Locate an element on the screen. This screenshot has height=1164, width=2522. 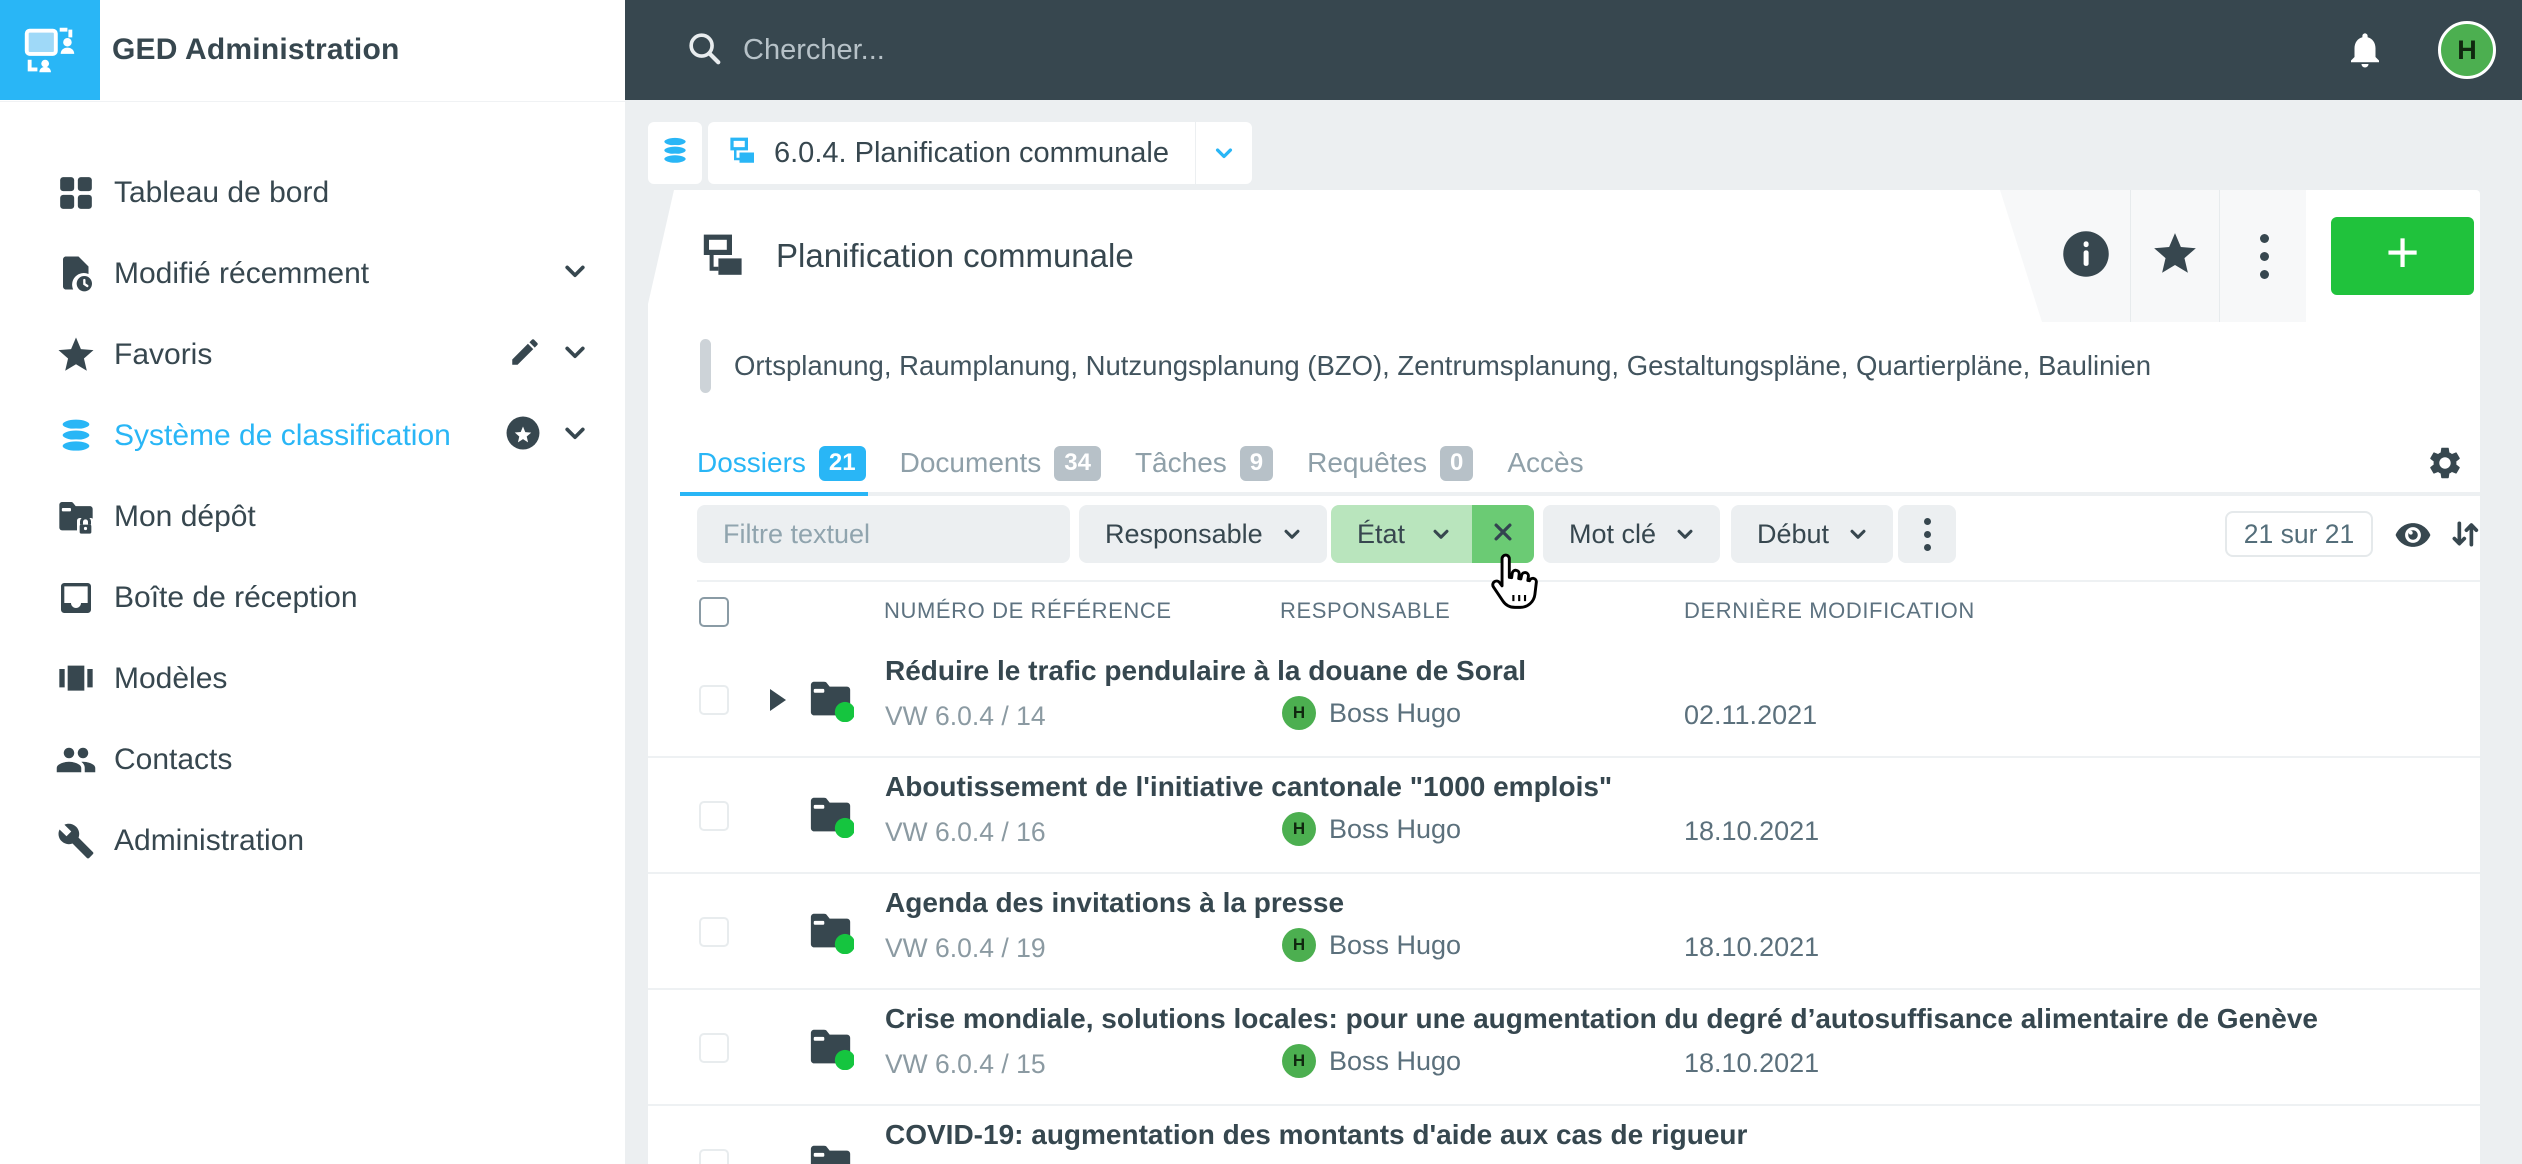
app-logo-icon is located at coordinates (50, 50).